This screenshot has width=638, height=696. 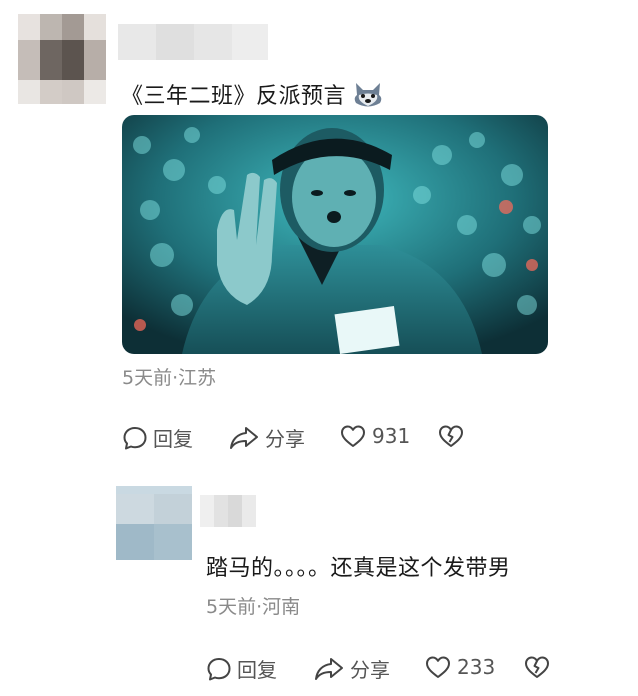 What do you see at coordinates (358, 568) in the screenshot?
I see `reply-comment-text: 踏马的。。。。还真是这个发带男` at bounding box center [358, 568].